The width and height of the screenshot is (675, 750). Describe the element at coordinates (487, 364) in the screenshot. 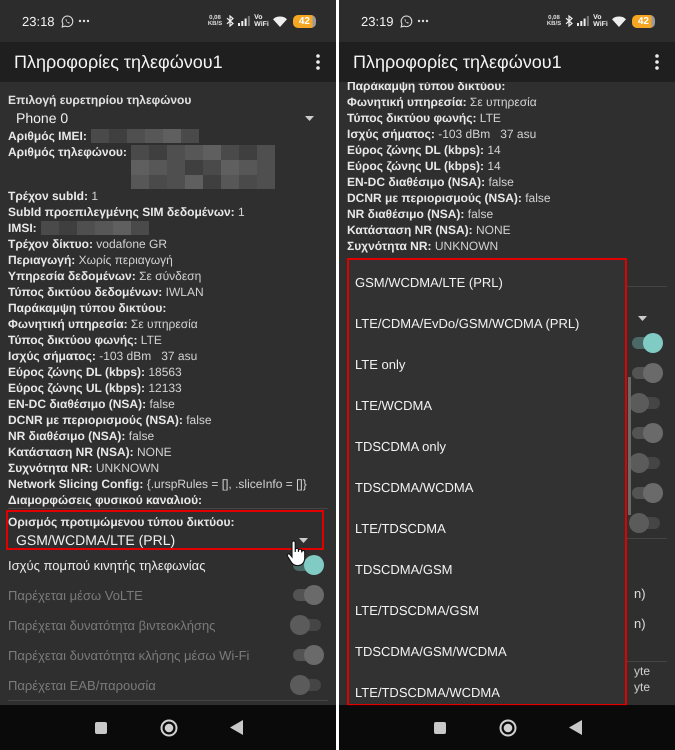

I see `dropdown-option: LTE only` at that location.